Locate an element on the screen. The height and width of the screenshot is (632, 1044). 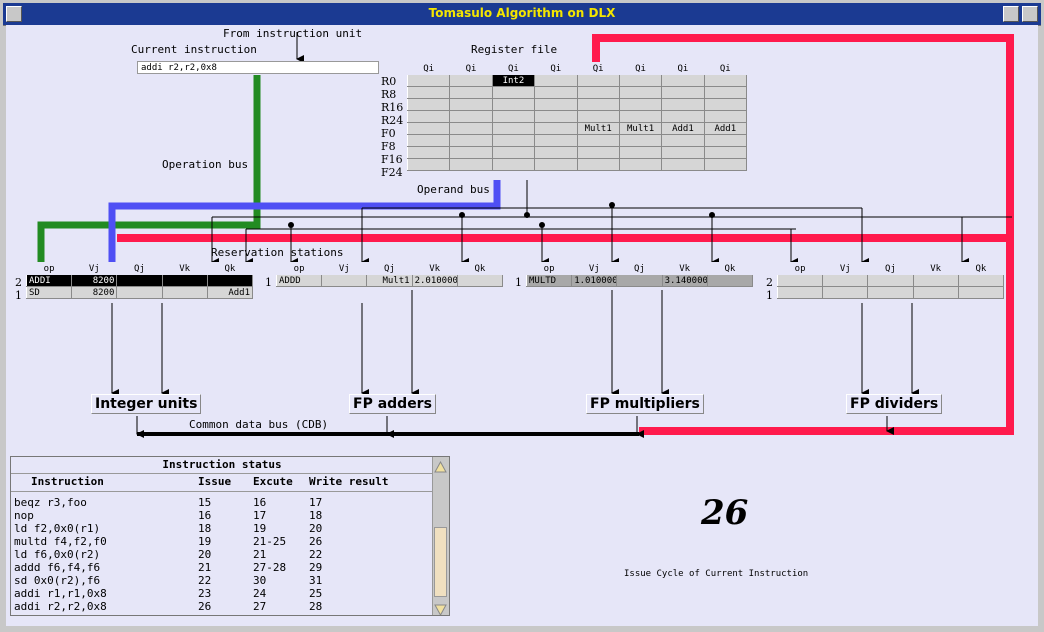
rs-row is located at coordinates (890, 292).